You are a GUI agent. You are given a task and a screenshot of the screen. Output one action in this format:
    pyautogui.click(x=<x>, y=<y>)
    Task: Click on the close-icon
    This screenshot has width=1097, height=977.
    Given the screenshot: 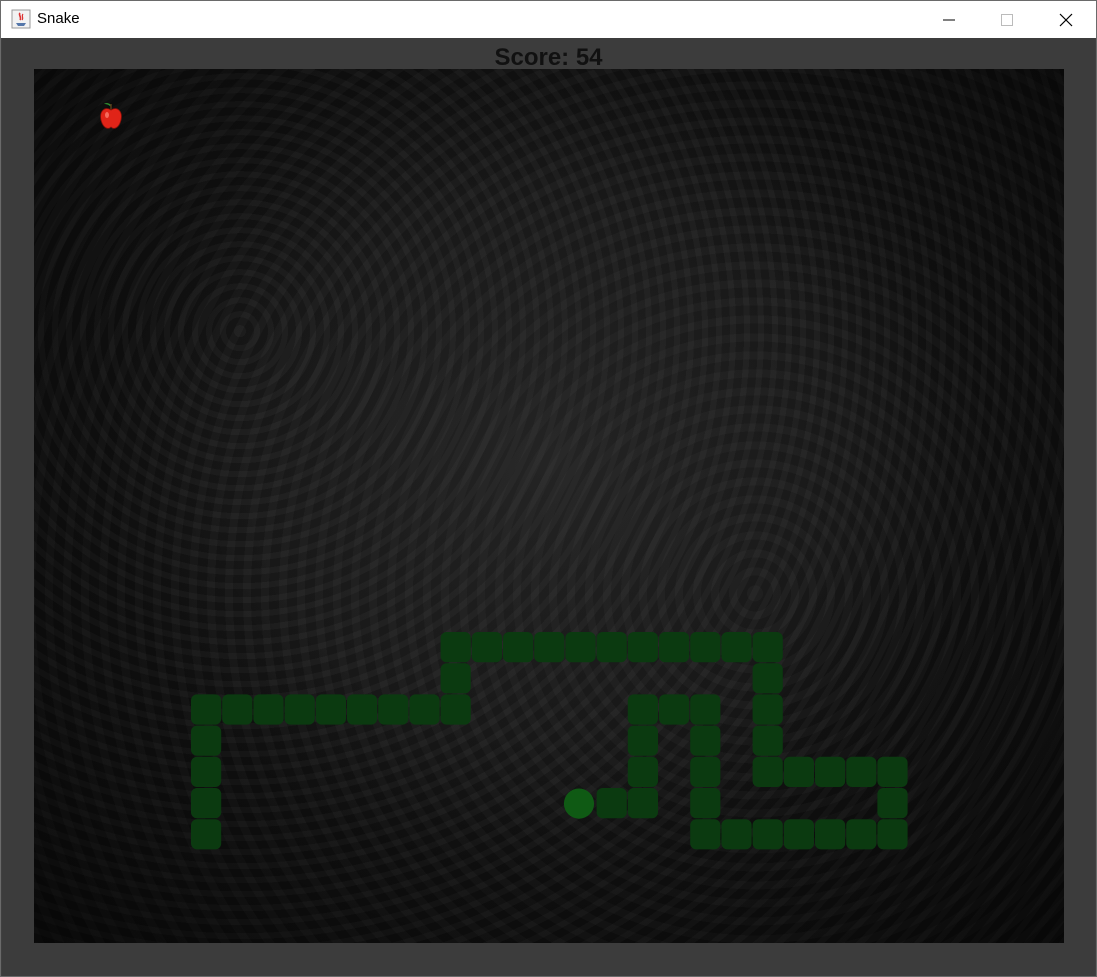 What is the action you would take?
    pyautogui.click(x=1066, y=19)
    